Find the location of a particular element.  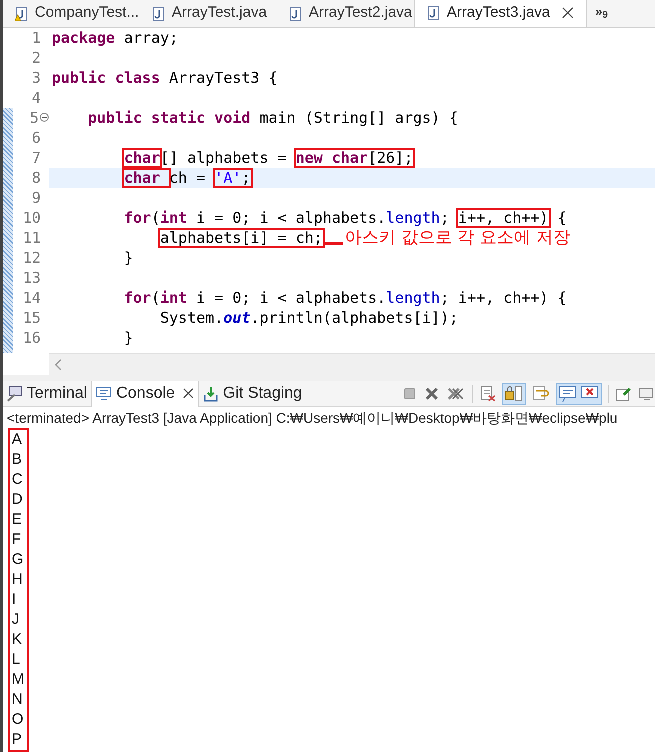

code-text: new char[26]; is located at coordinates (355, 158).